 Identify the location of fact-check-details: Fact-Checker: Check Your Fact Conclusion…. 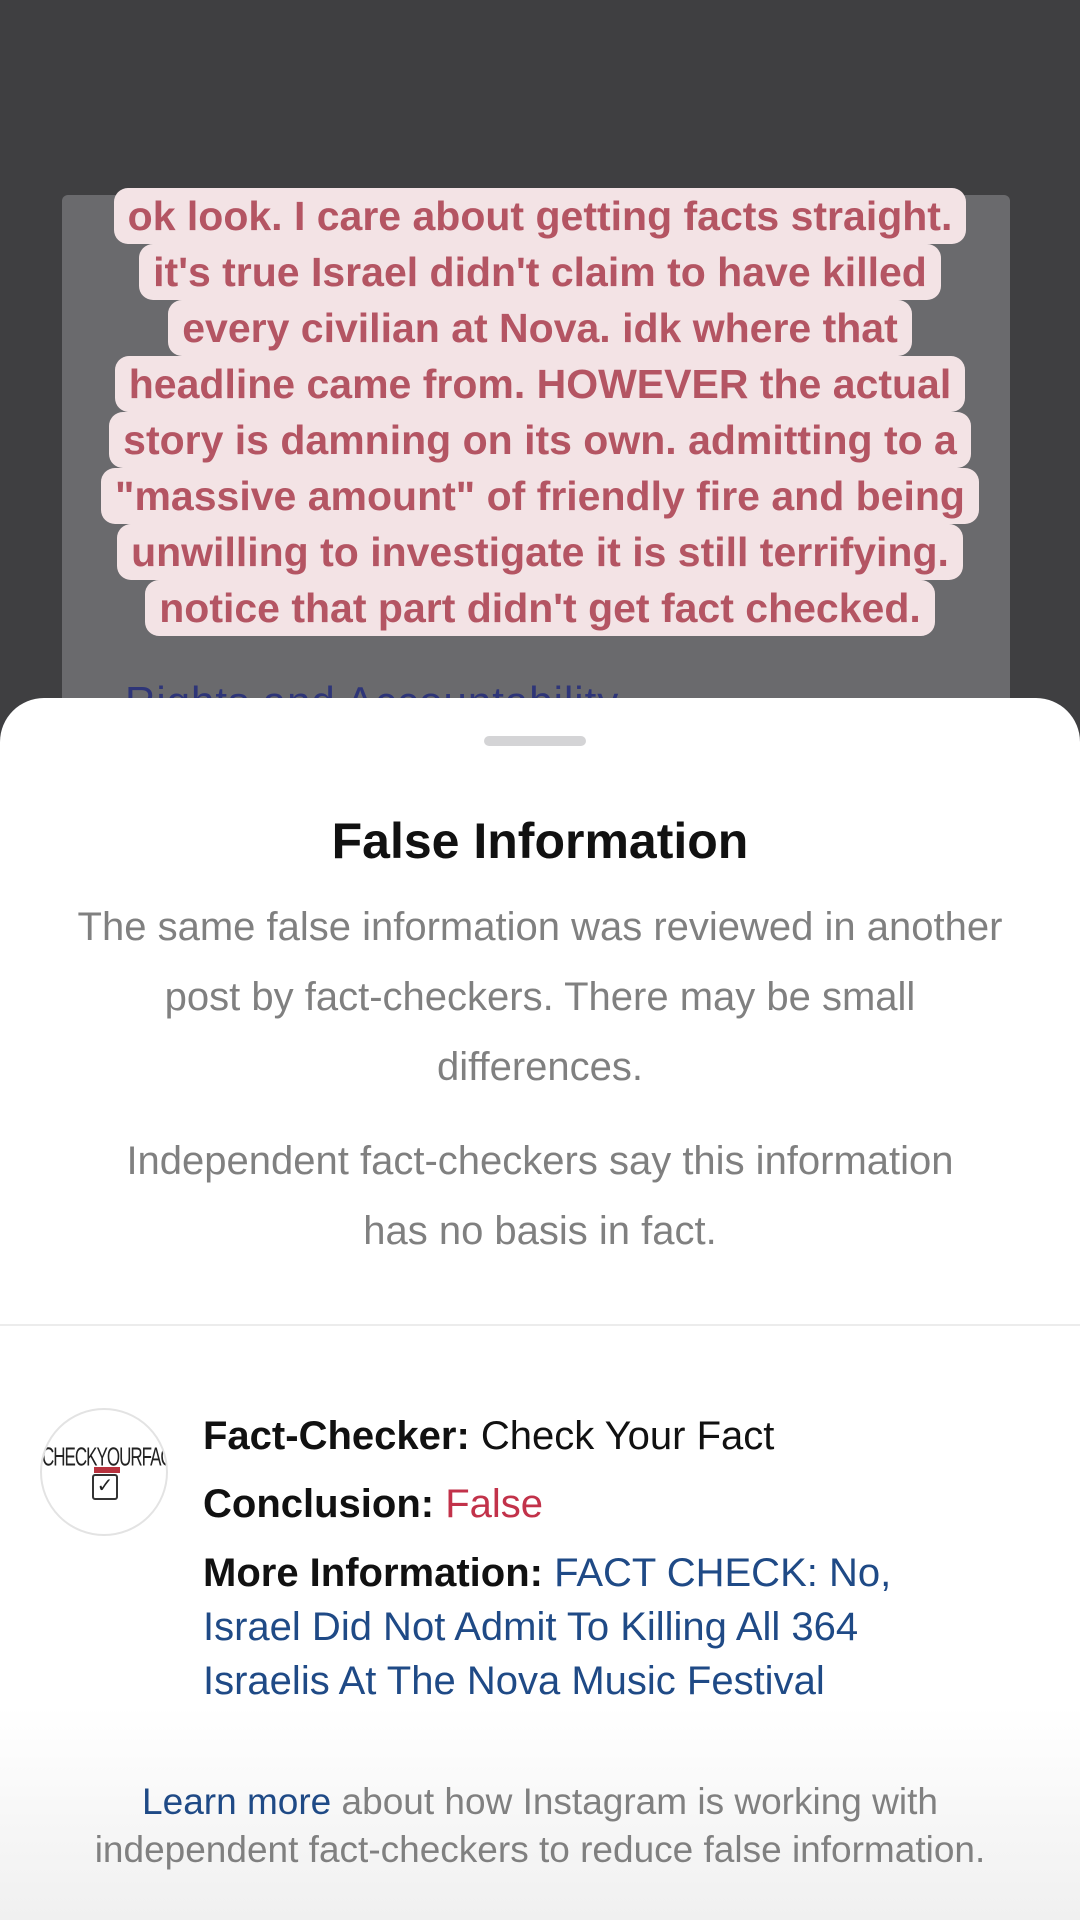
(613, 1555).